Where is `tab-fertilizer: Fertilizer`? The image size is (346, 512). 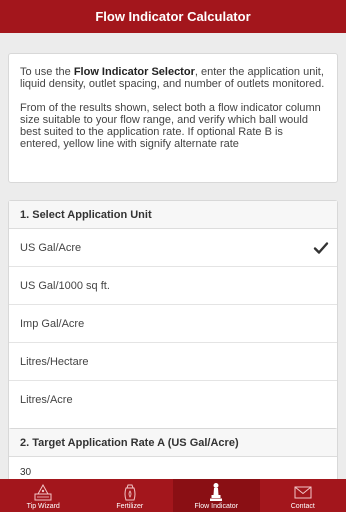 tab-fertilizer: Fertilizer is located at coordinates (130, 495).